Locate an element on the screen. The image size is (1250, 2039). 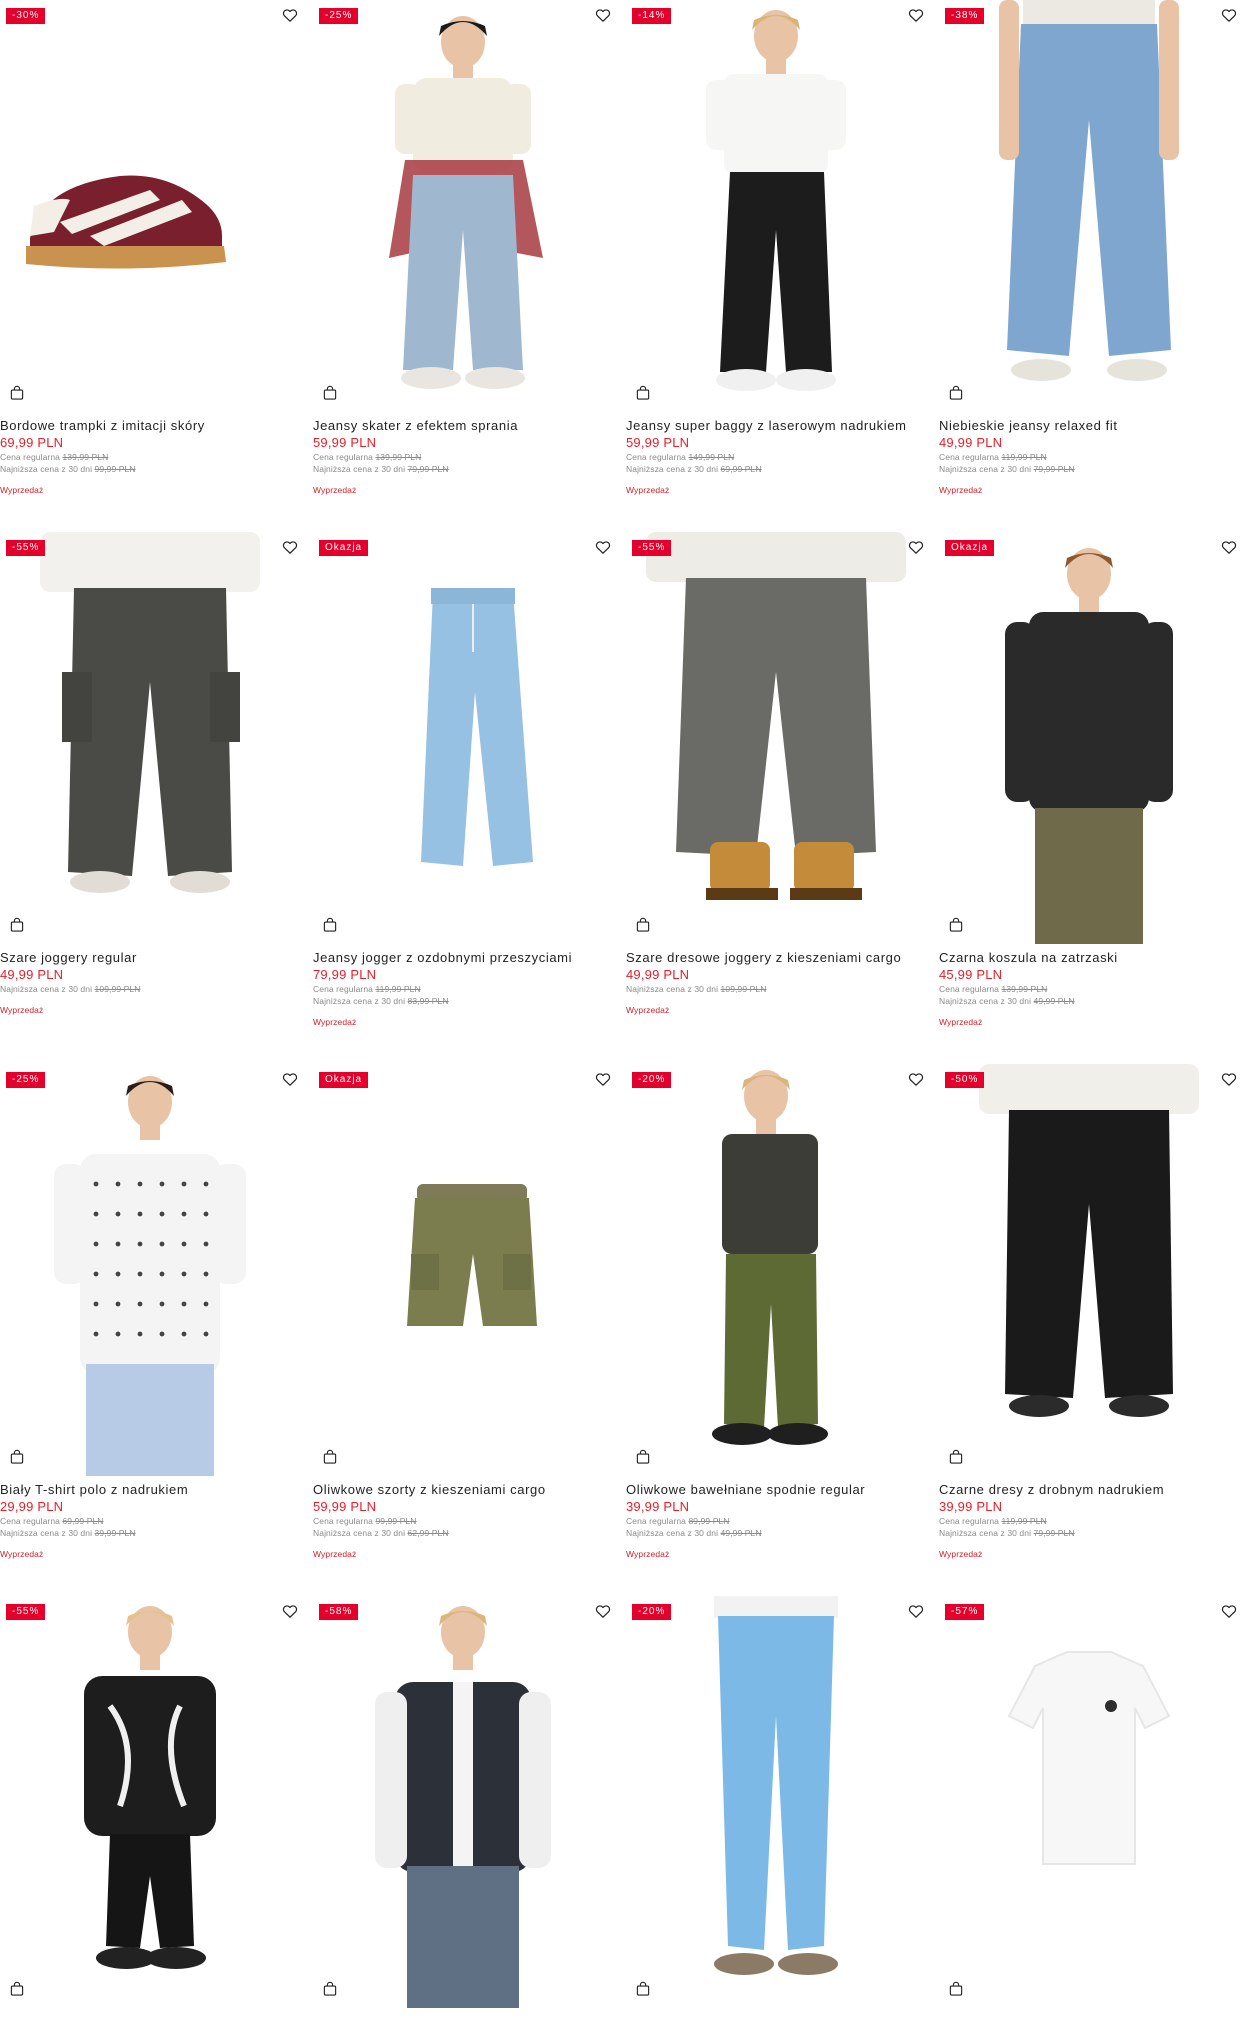
product-card: -57% is located at coordinates (1094, 1817).